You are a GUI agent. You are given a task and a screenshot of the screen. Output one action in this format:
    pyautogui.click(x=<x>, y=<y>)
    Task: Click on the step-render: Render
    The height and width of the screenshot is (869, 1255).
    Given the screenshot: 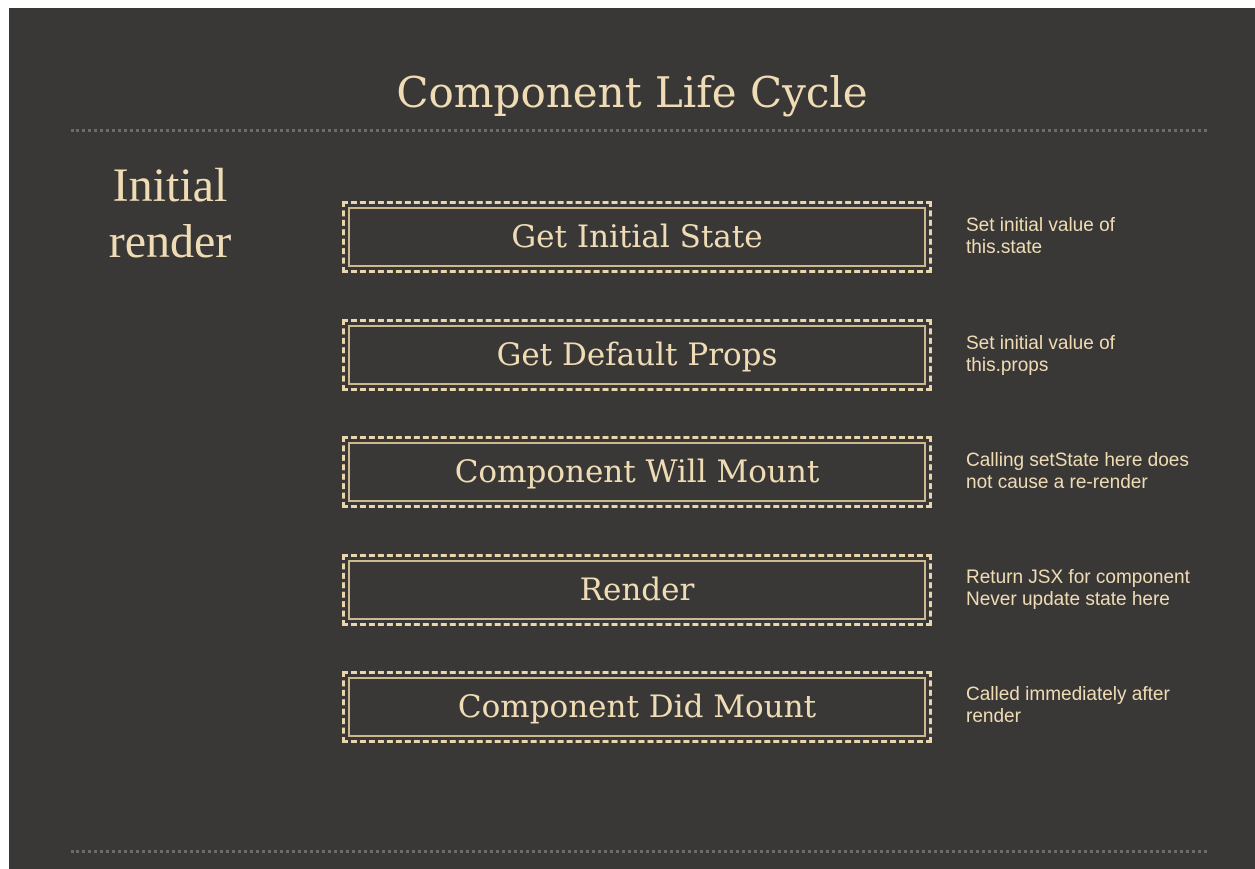 What is the action you would take?
    pyautogui.click(x=637, y=590)
    